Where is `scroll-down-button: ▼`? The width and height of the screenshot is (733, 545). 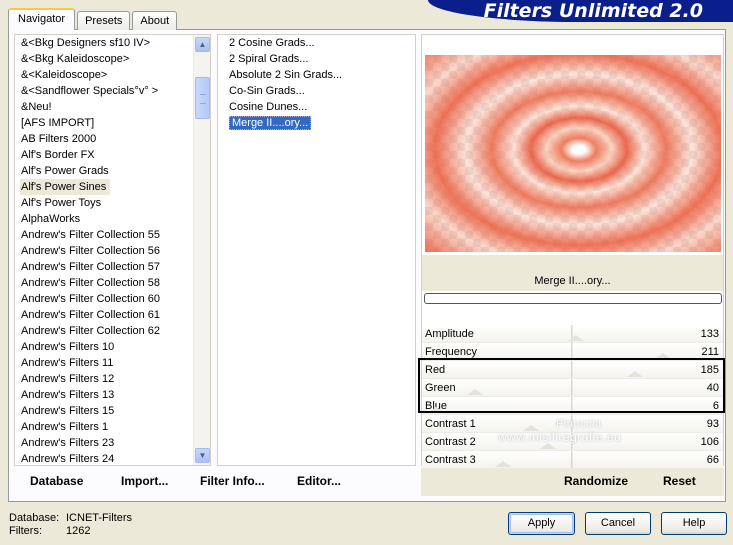
scroll-down-button: ▼ is located at coordinates (202, 455).